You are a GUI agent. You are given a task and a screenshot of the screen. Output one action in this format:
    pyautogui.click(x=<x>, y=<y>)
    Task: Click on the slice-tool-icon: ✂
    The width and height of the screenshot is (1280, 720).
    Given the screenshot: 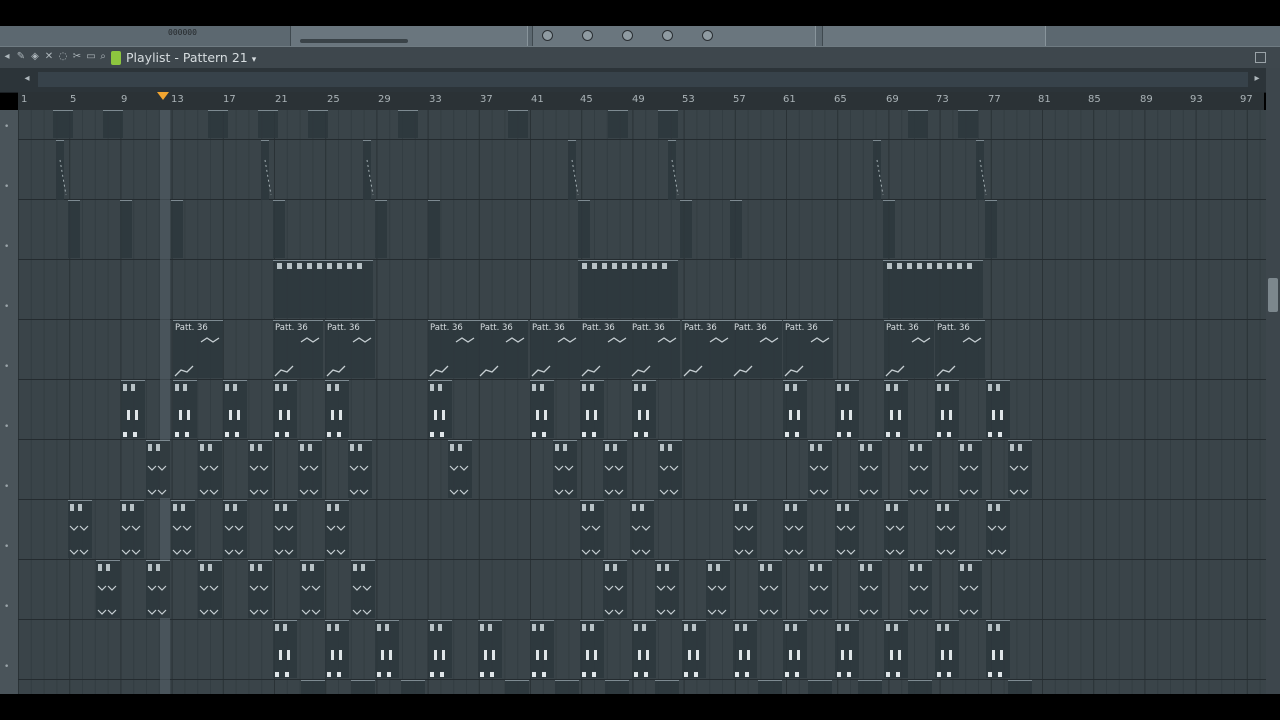 What is the action you would take?
    pyautogui.click(x=77, y=57)
    